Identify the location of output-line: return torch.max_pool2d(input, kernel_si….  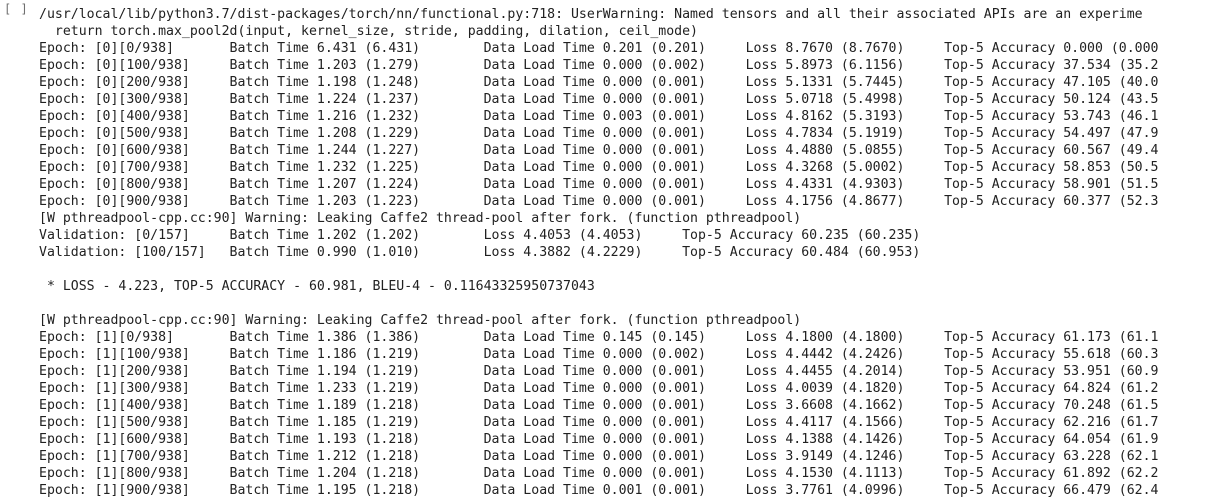
(368, 31).